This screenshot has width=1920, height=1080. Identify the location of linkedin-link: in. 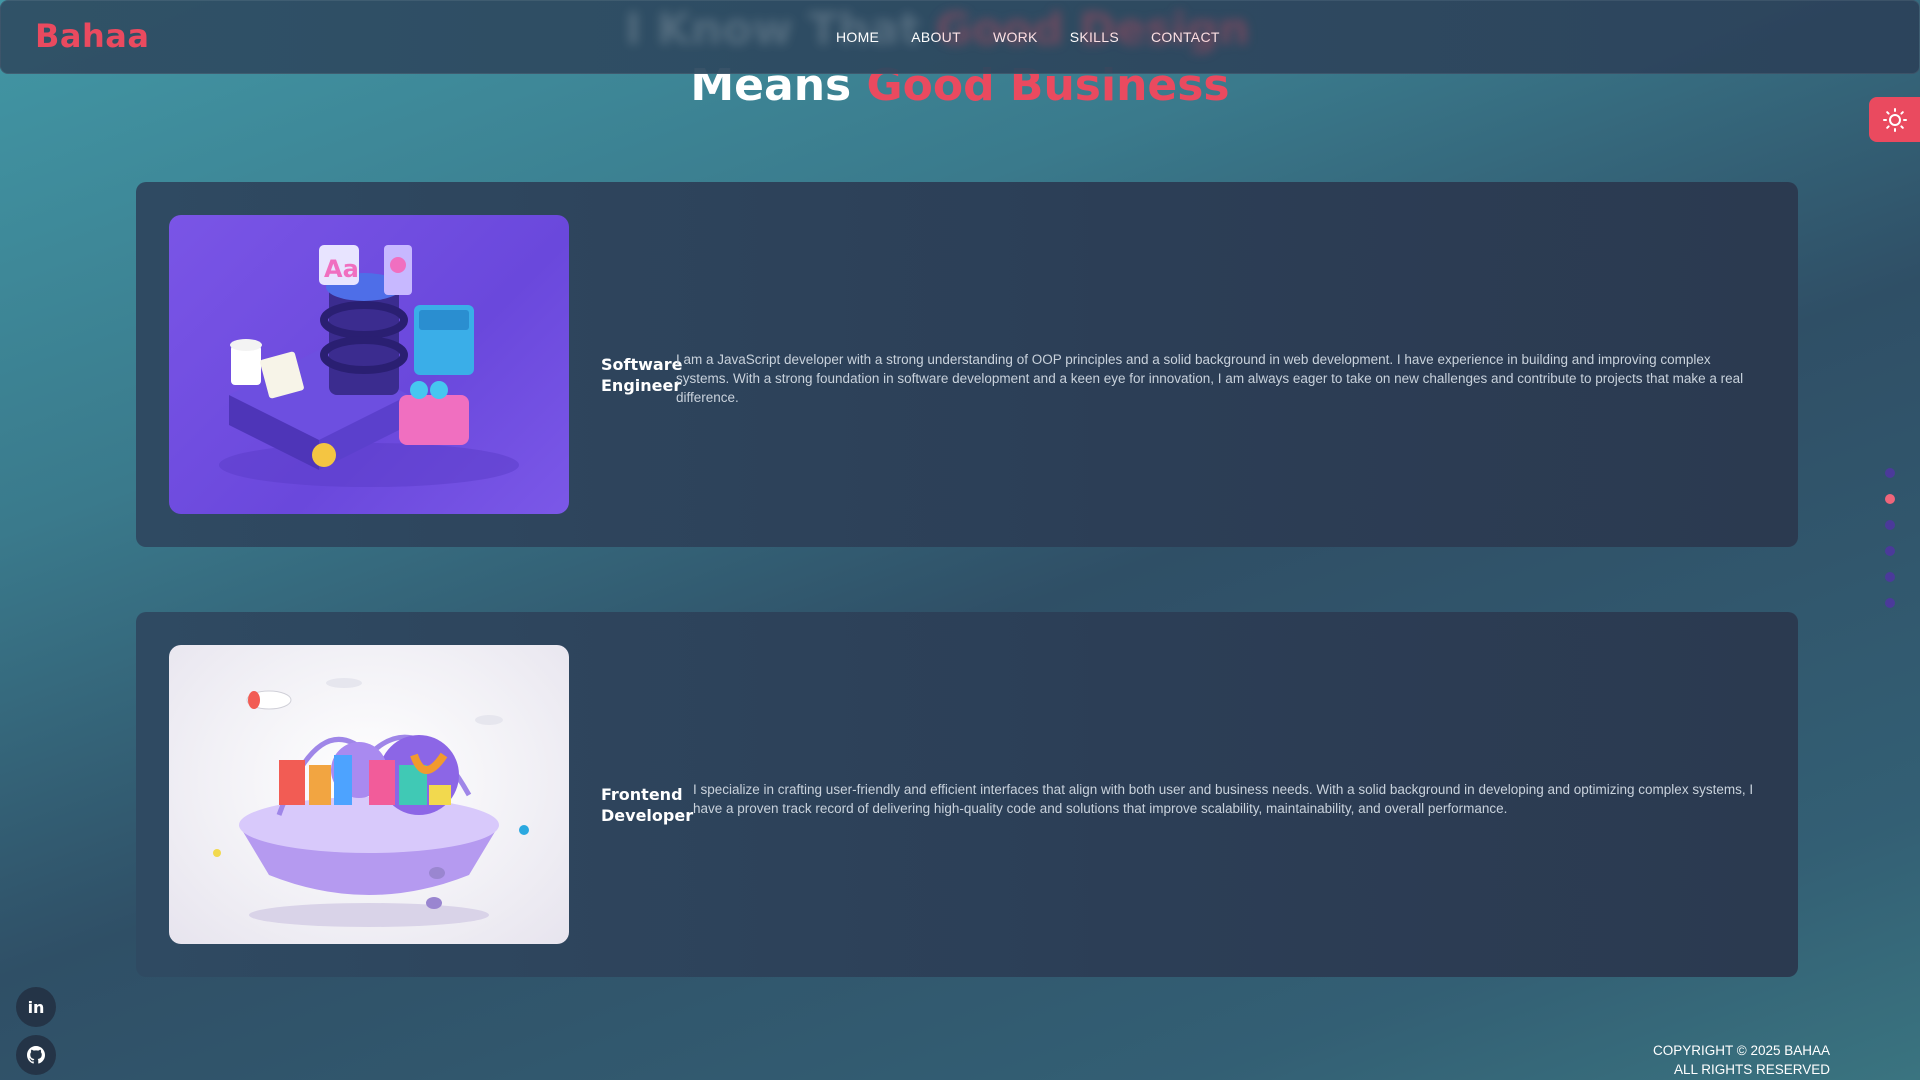
(36, 1007).